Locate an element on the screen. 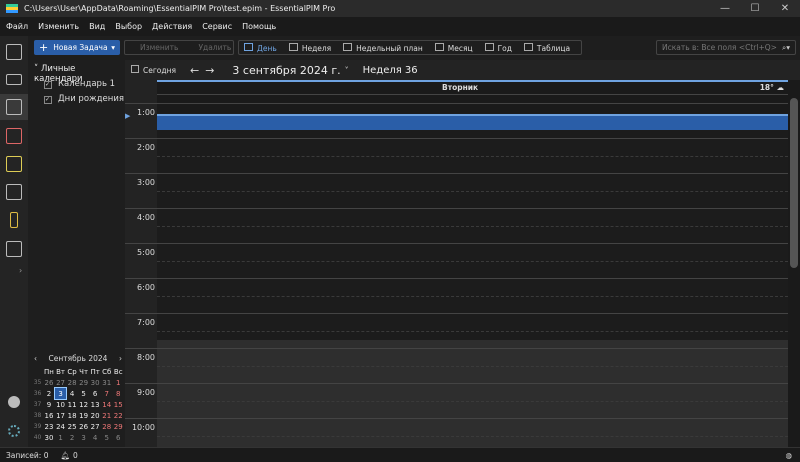 This screenshot has height=462, width=800. collapse-chevron-icon: ˅ is located at coordinates (37, 69).